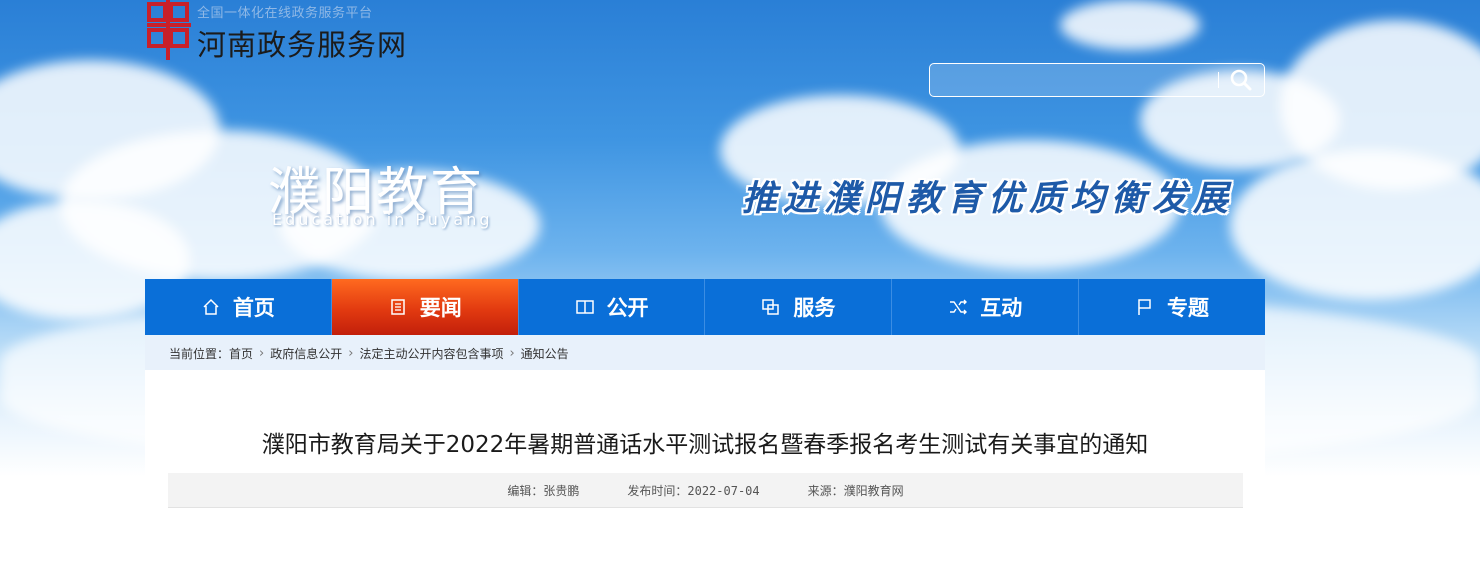 This screenshot has width=1480, height=561. Describe the element at coordinates (959, 307) in the screenshot. I see `shuffle-icon` at that location.